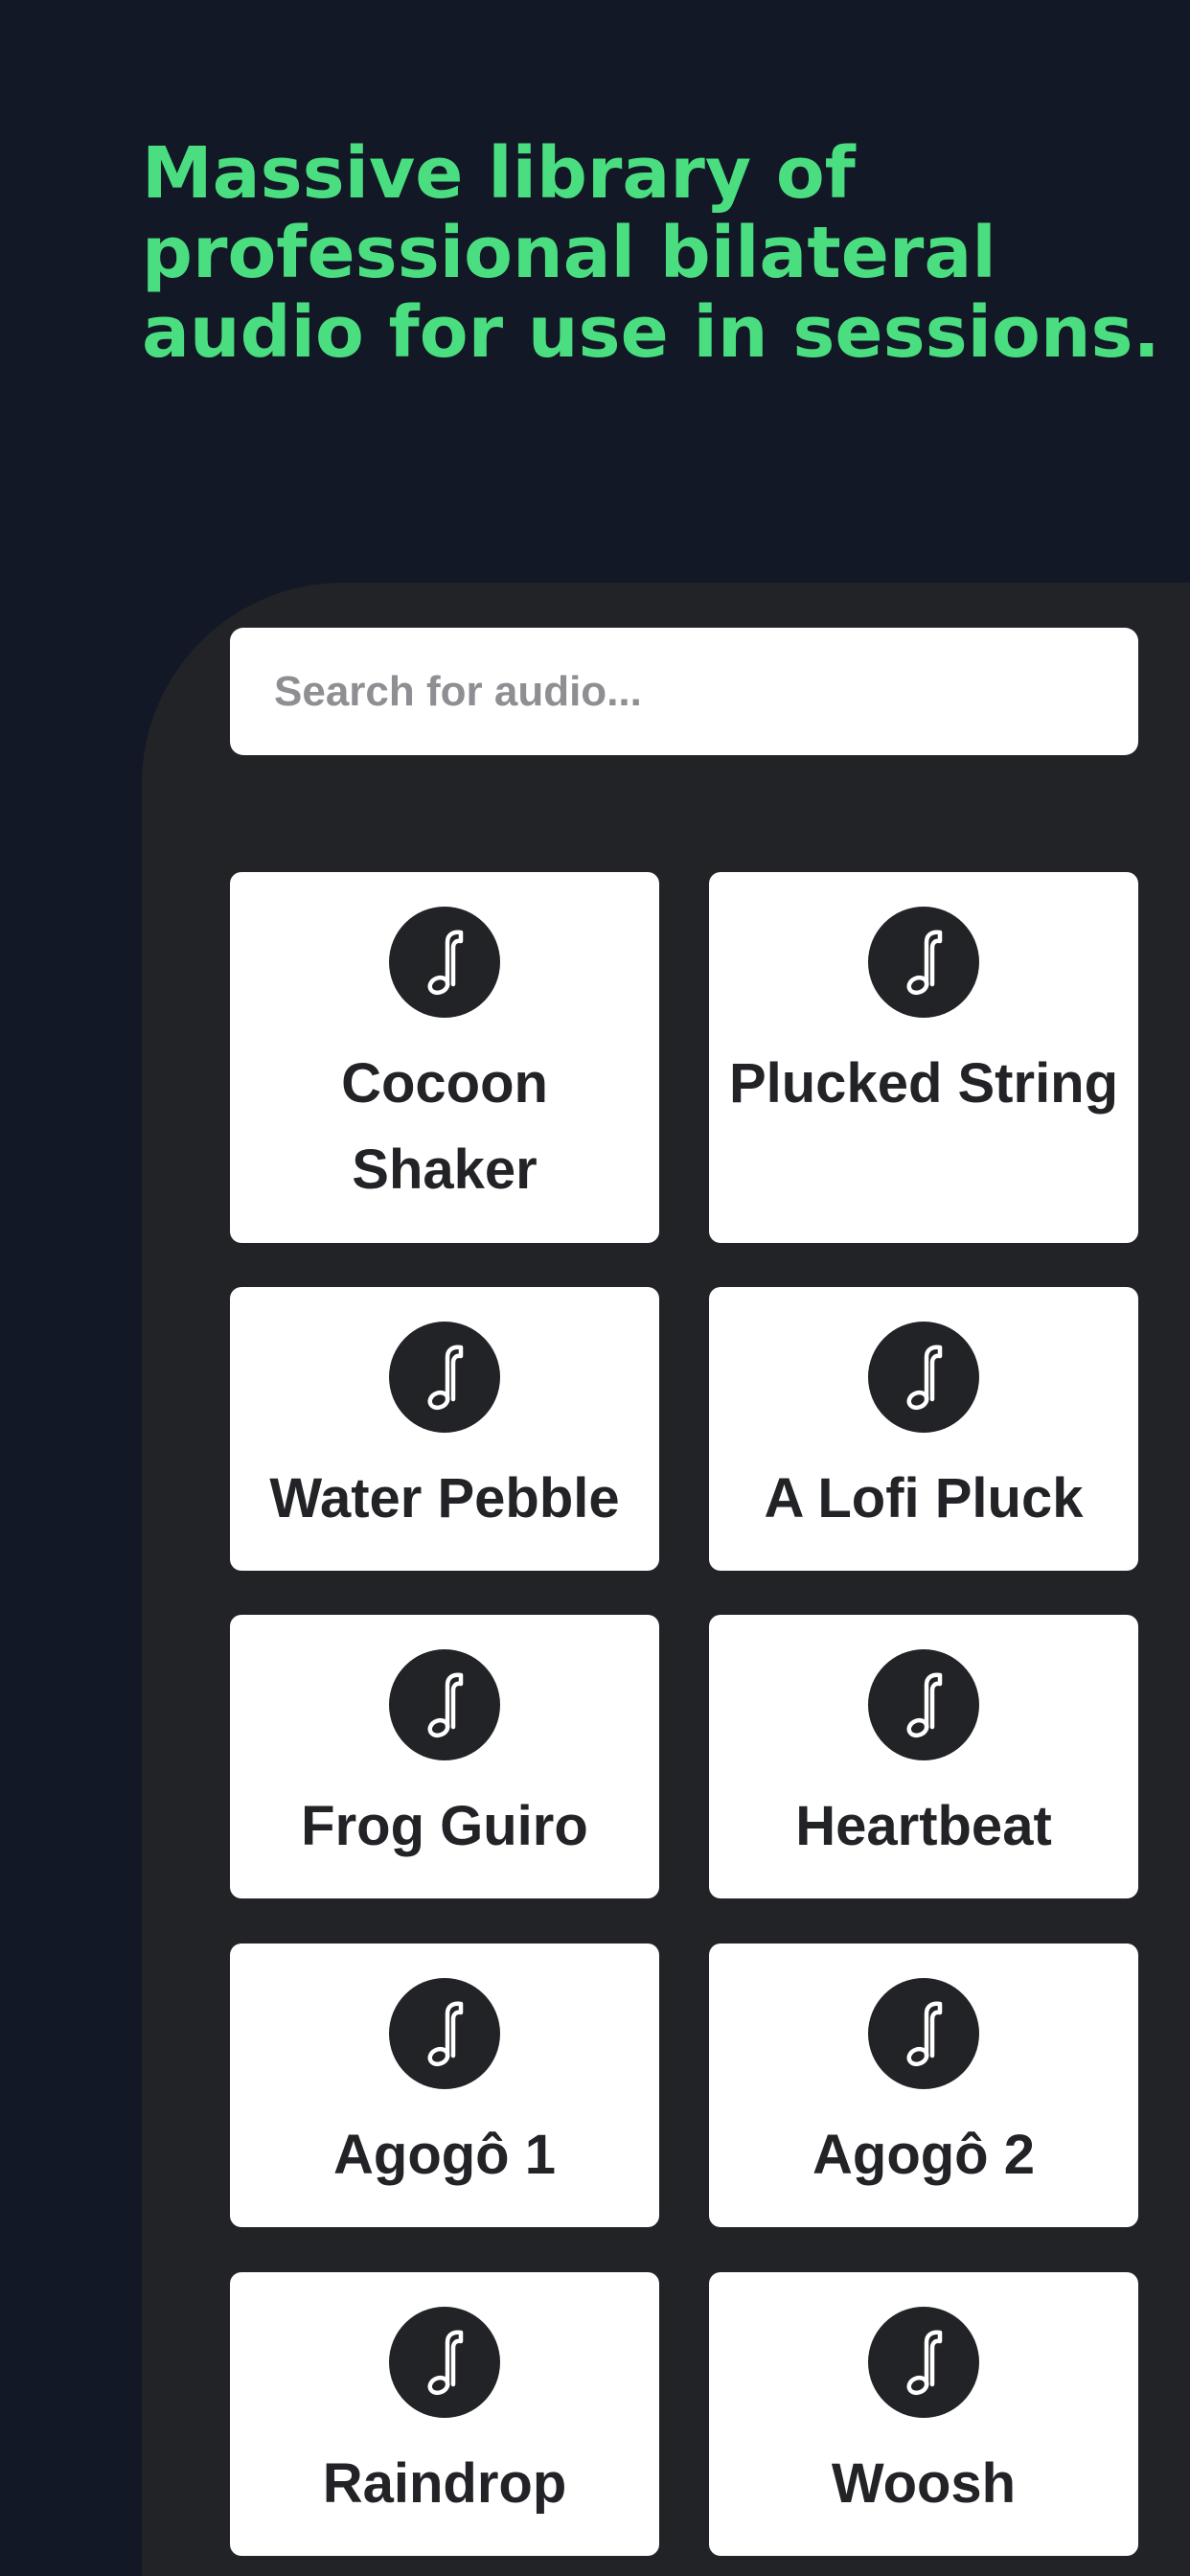 This screenshot has height=2576, width=1190. I want to click on audio-card-label: Frog Guiro, so click(445, 1826).